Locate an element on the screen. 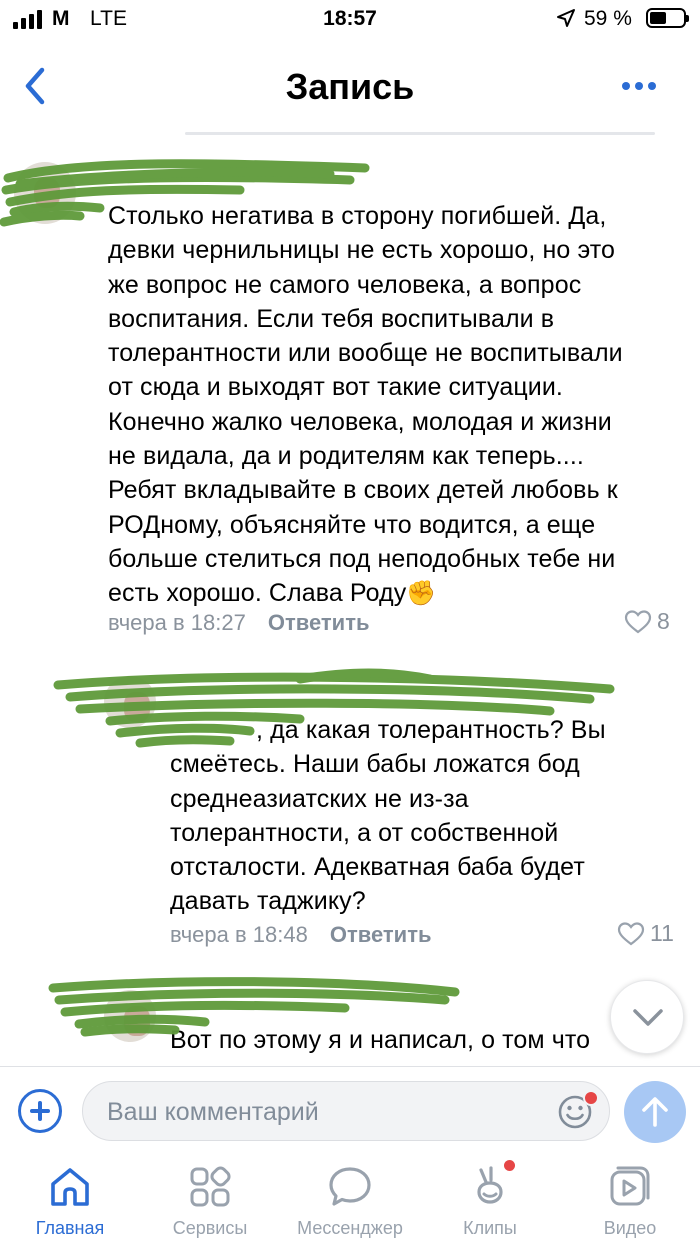 This screenshot has width=700, height=1245. page-title: Запись is located at coordinates (350, 86).